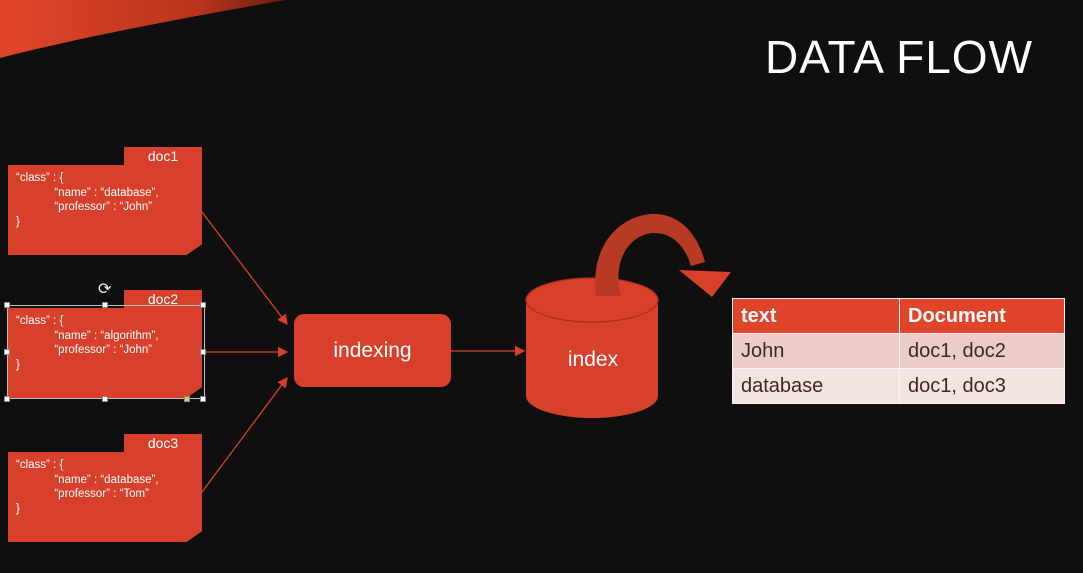 Image resolution: width=1083 pixels, height=573 pixels. Describe the element at coordinates (40, 465) in the screenshot. I see `doc3-line: “class” : {` at that location.